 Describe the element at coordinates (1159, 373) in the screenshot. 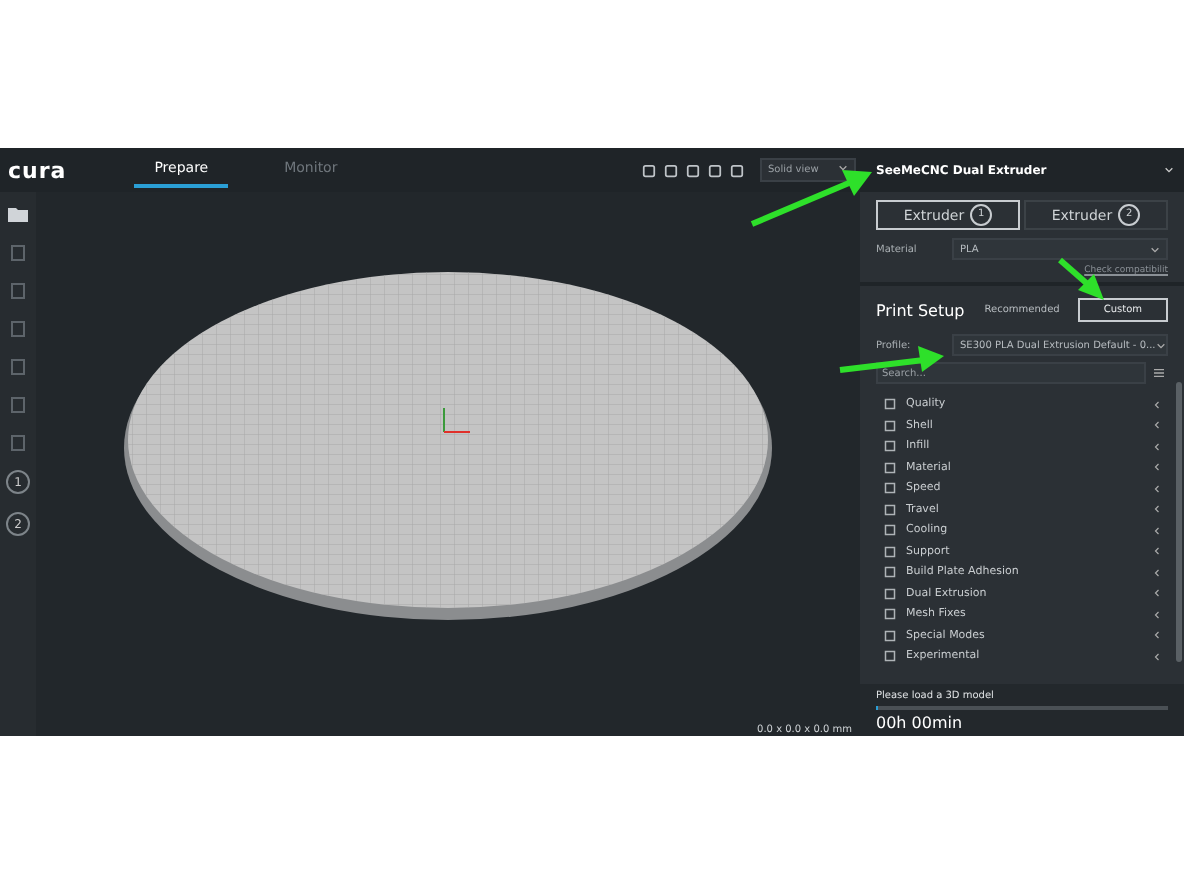

I see `menu-icon` at that location.